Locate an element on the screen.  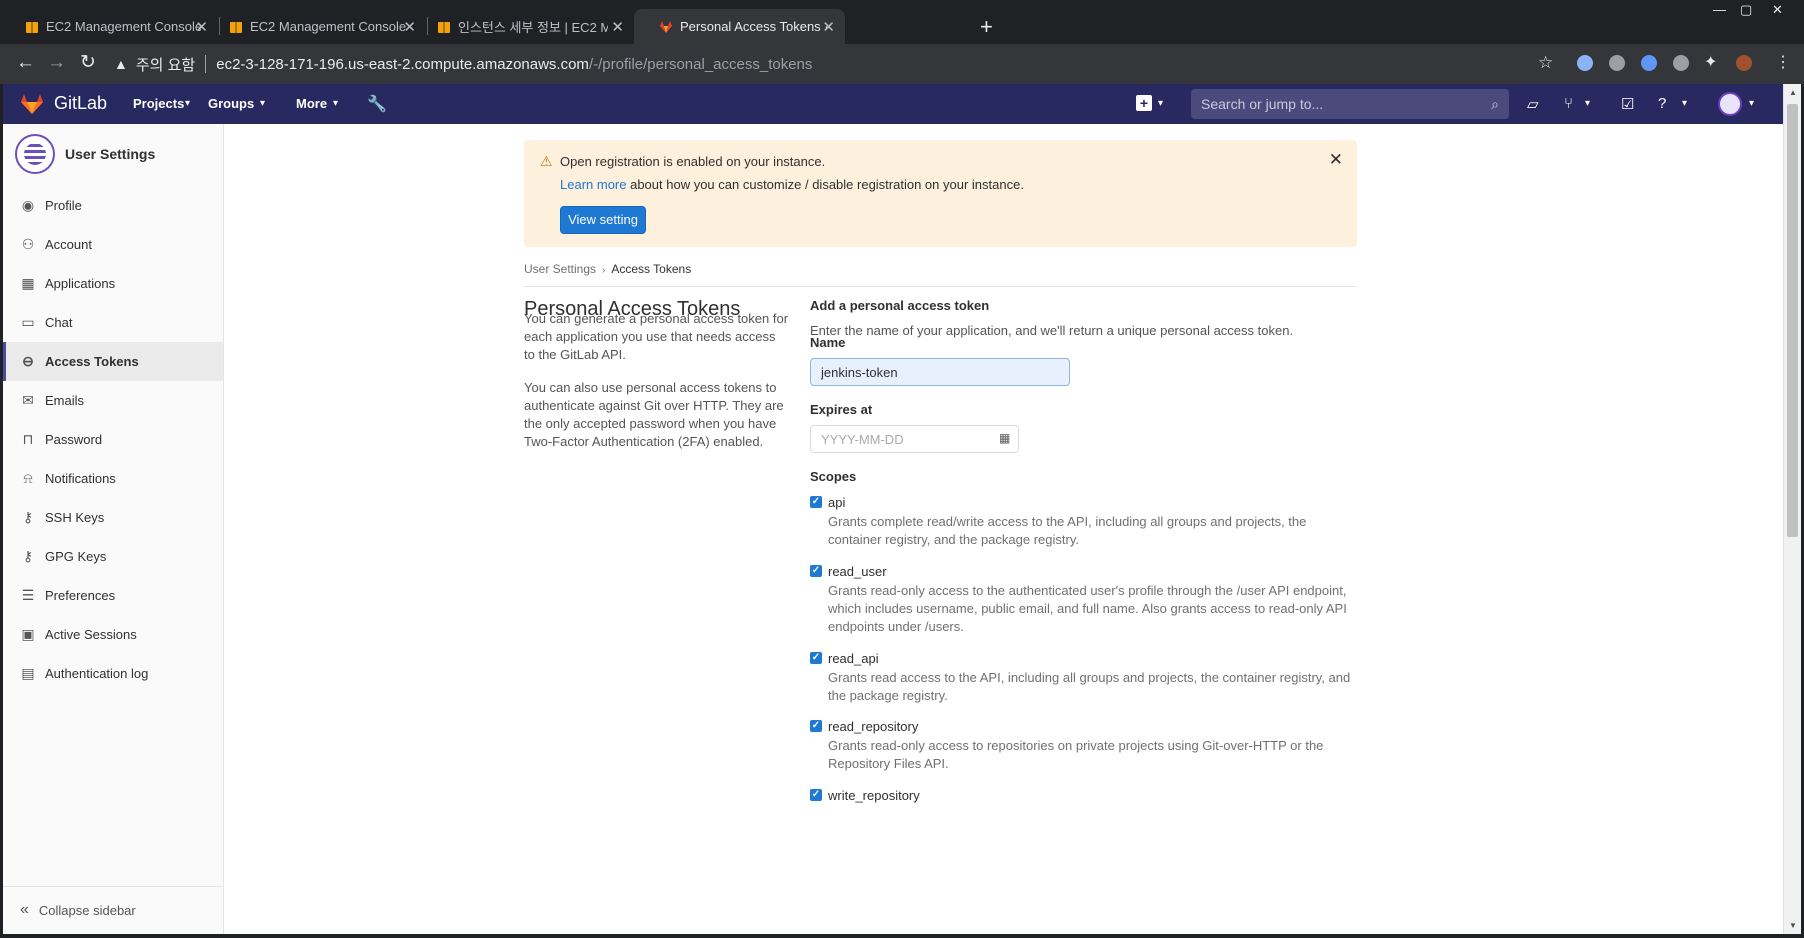
search-icon: ⌕ is located at coordinates (1495, 104).